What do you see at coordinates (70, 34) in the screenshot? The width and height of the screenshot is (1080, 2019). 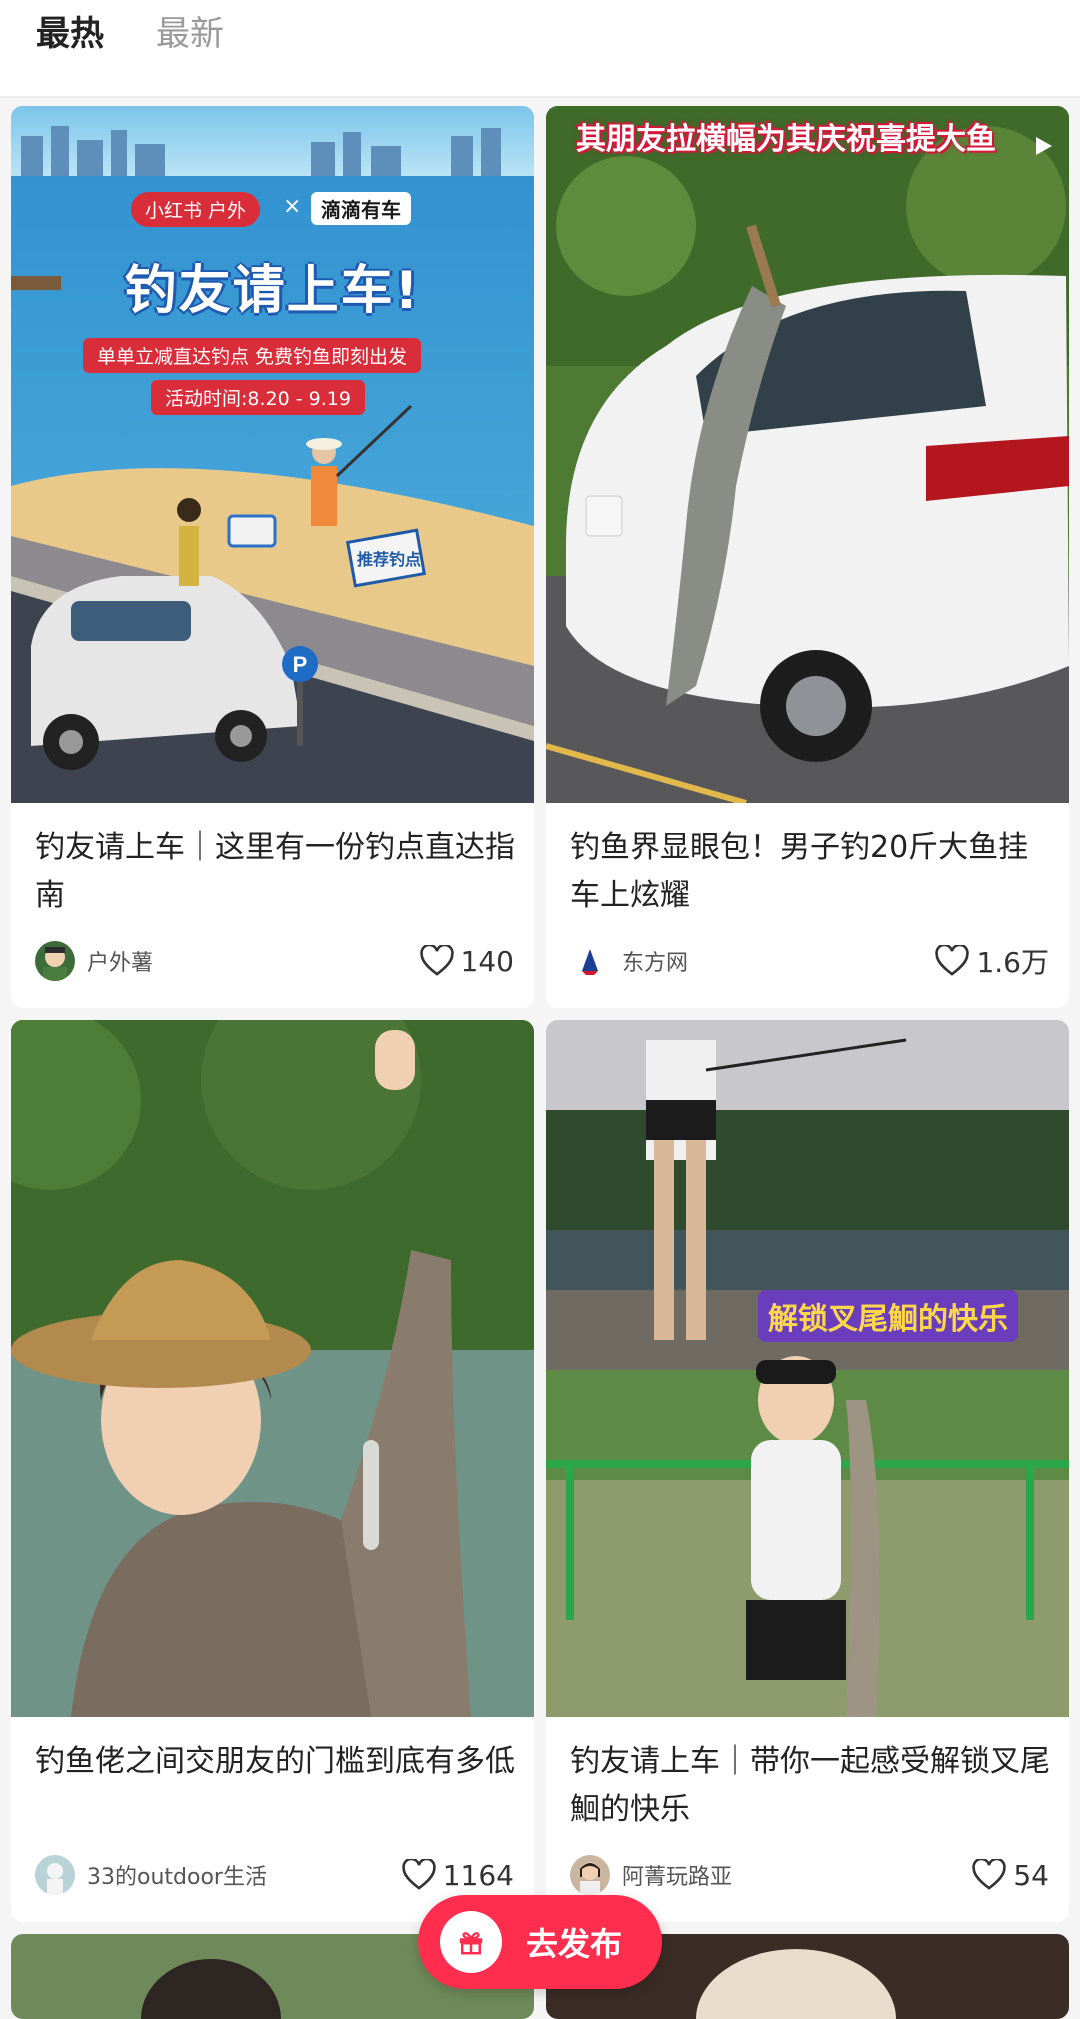 I see `tab-hot: 最热` at bounding box center [70, 34].